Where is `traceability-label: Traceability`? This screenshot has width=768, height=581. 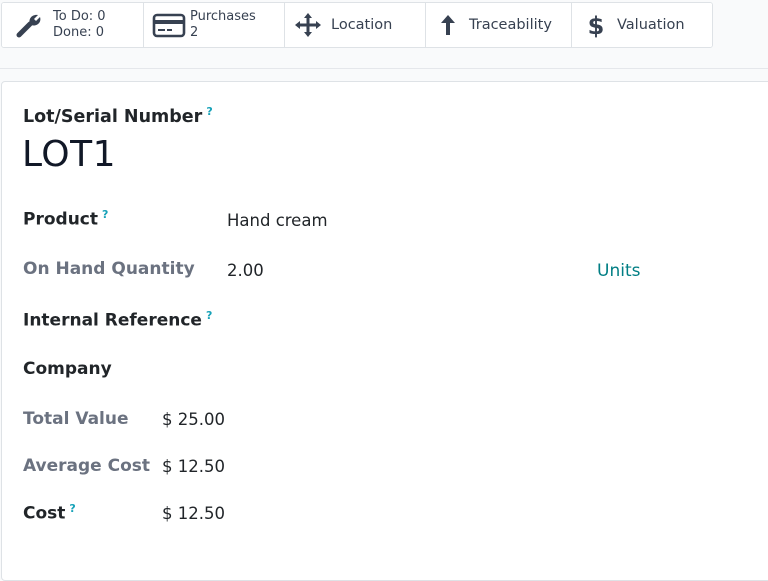 traceability-label: Traceability is located at coordinates (510, 25).